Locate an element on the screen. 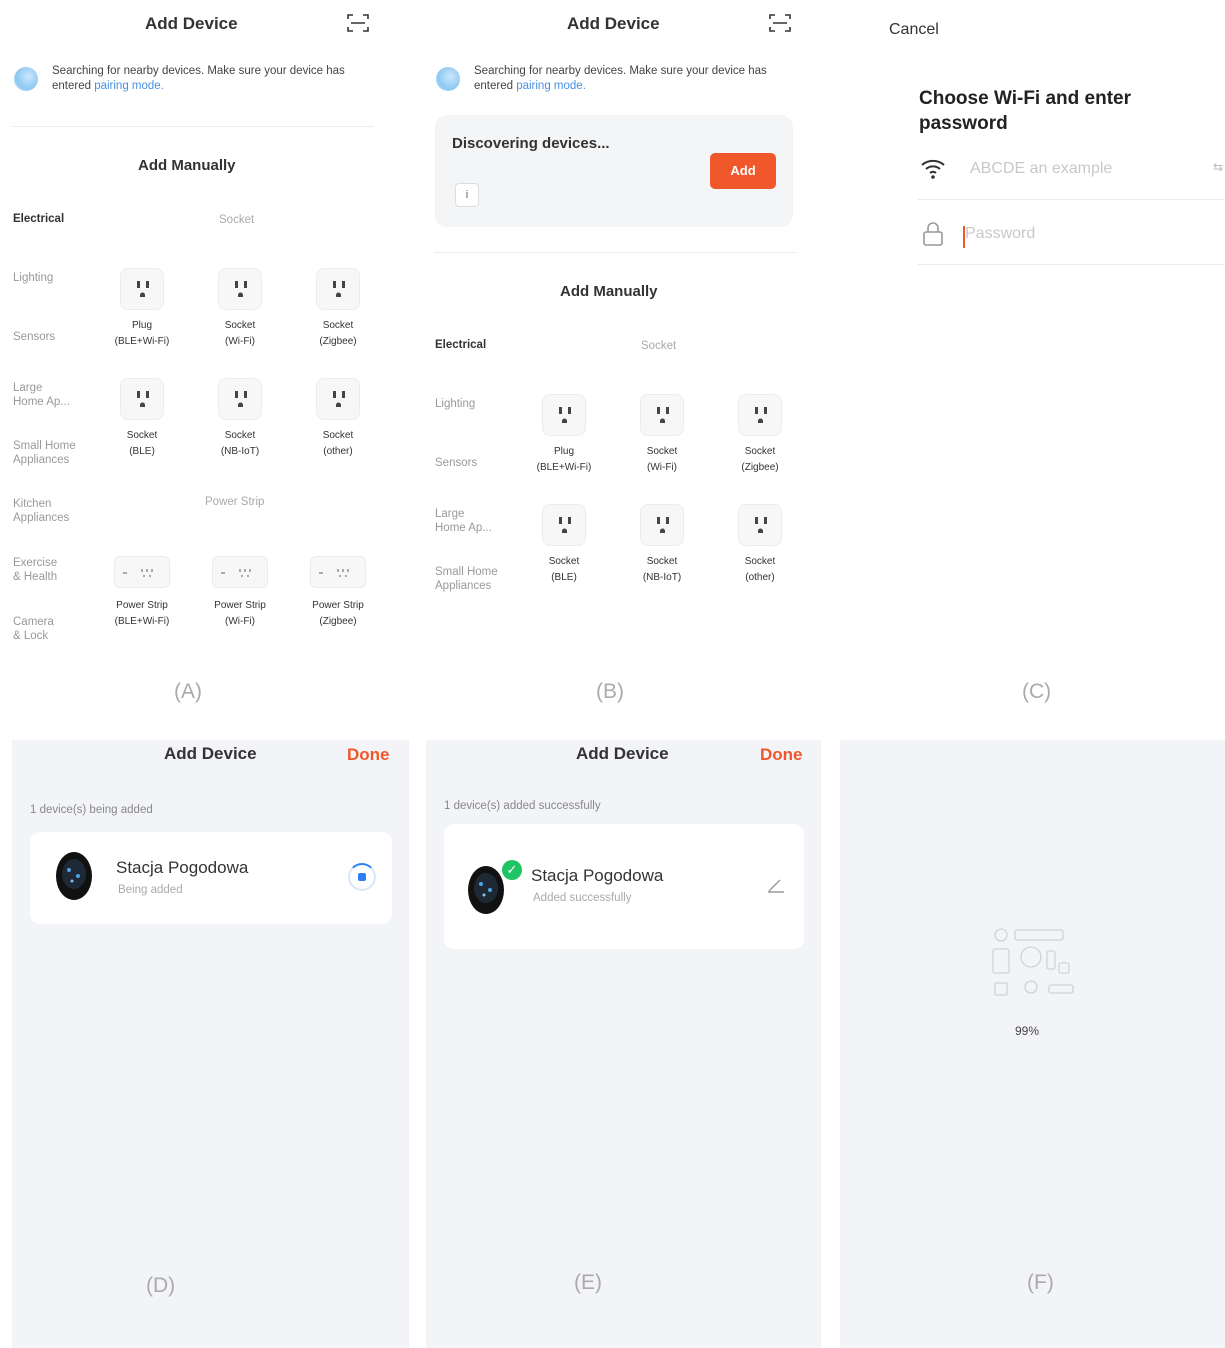 This screenshot has width=1225, height=1348. device-label: Socket (Zigbee) is located at coordinates (338, 334).